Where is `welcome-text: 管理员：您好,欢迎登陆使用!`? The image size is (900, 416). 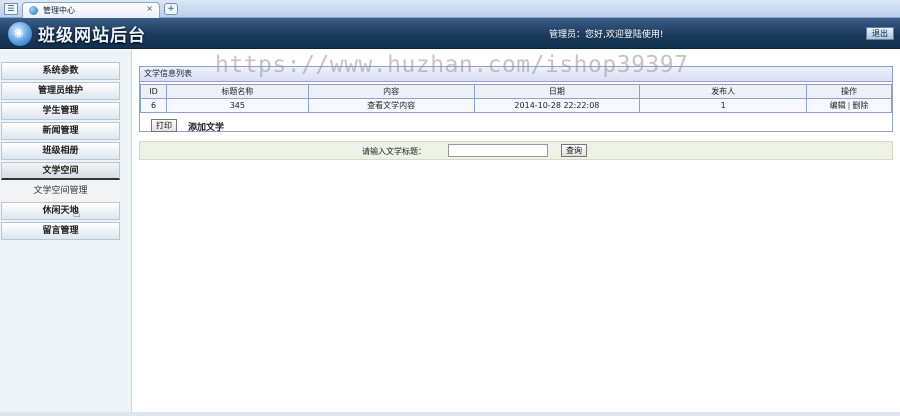 welcome-text: 管理员：您好,欢迎登陆使用! is located at coordinates (606, 35).